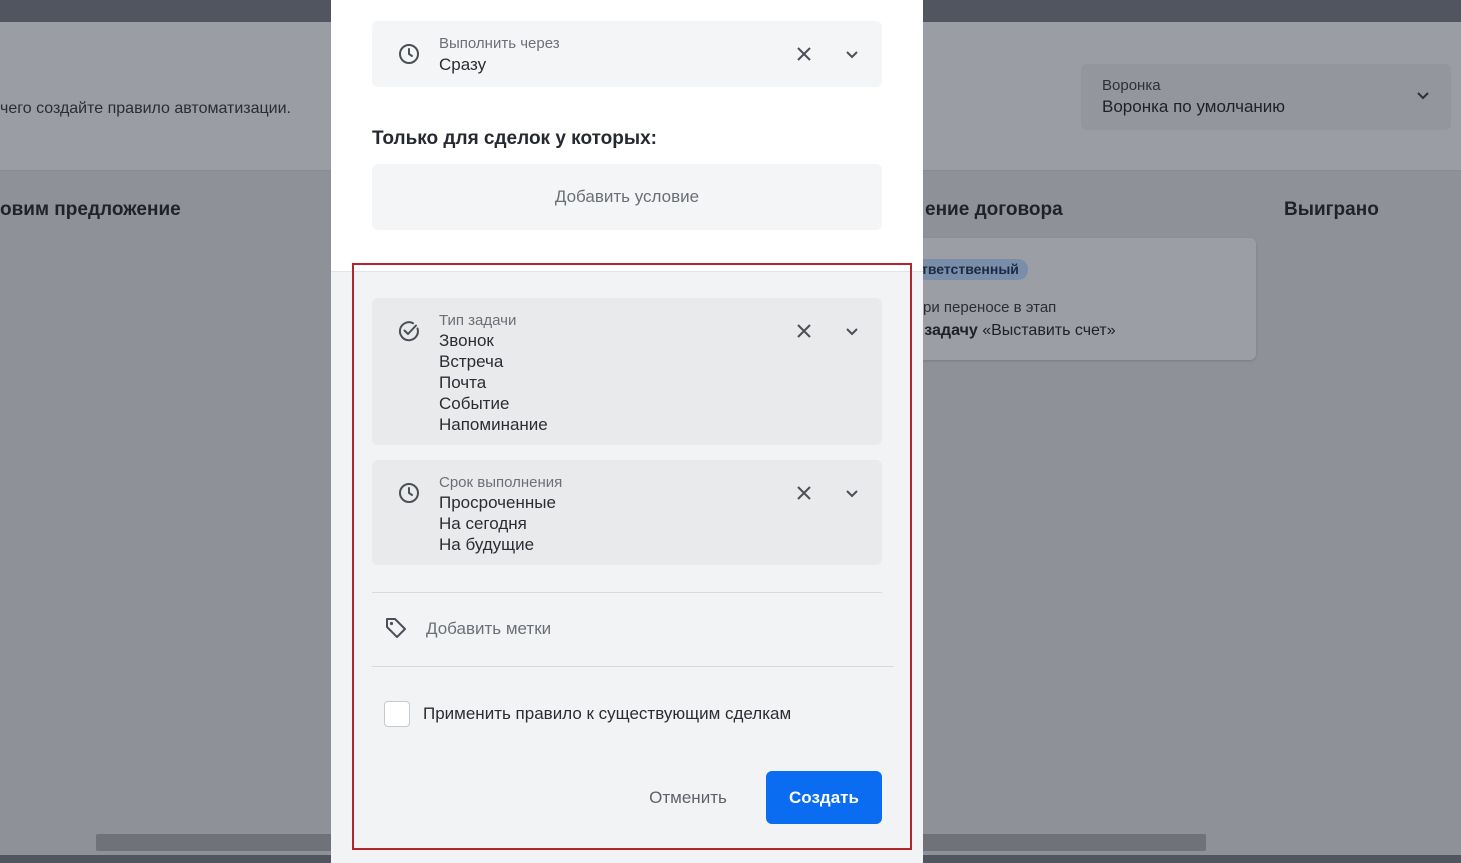 The image size is (1461, 863). Describe the element at coordinates (463, 64) in the screenshot. I see `execute-after-value: Сразу` at that location.